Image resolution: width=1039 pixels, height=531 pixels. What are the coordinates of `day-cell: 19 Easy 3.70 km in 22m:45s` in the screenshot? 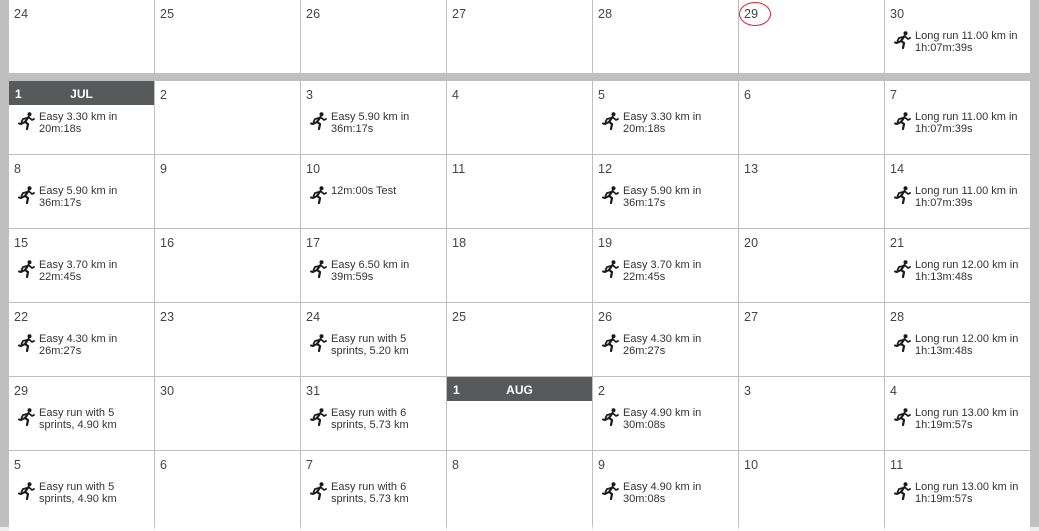 It's located at (665, 265).